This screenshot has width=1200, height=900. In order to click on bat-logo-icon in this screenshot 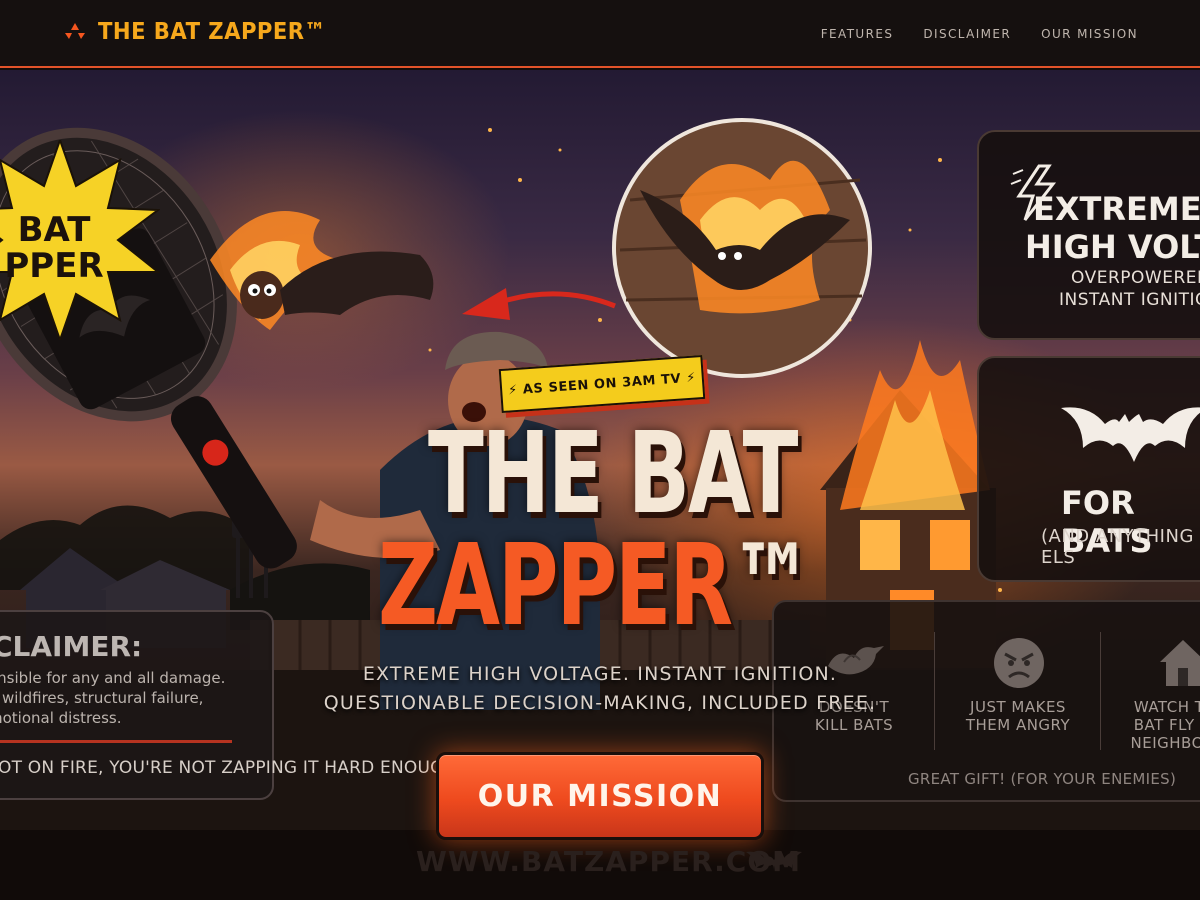, I will do `click(75, 31)`.